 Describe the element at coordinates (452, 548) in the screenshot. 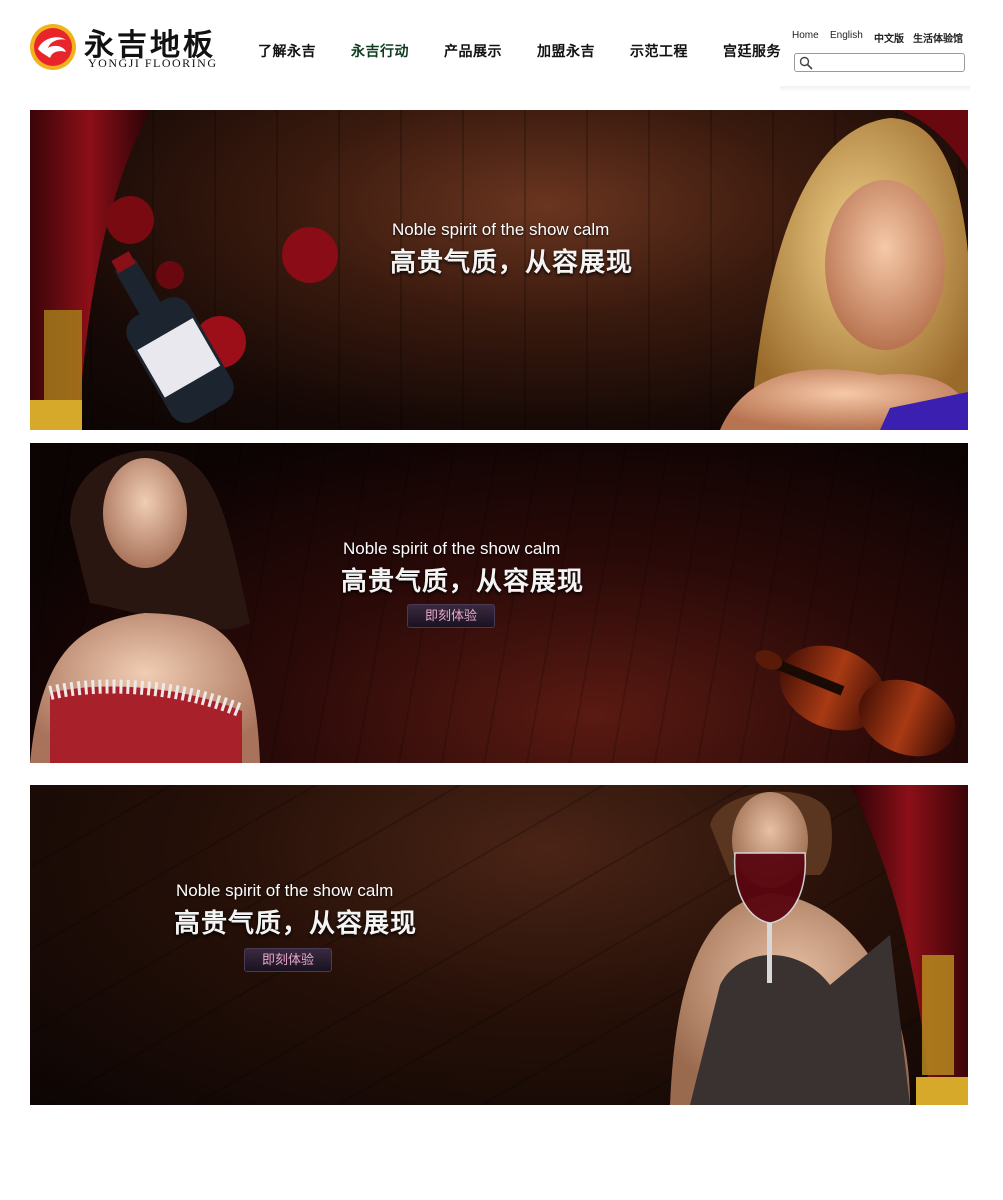

I see `banner-2-slogan-en: Noble spirit of the show calm` at that location.